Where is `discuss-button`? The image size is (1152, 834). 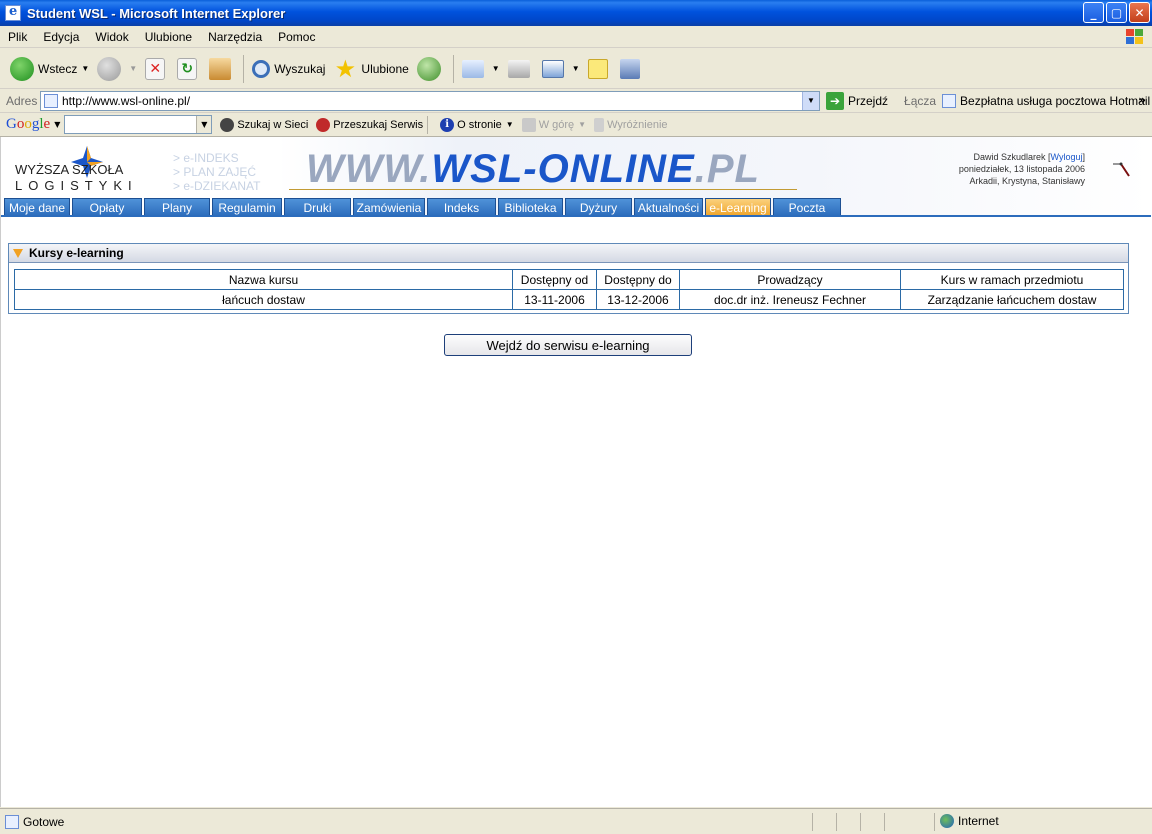 discuss-button is located at coordinates (600, 69).